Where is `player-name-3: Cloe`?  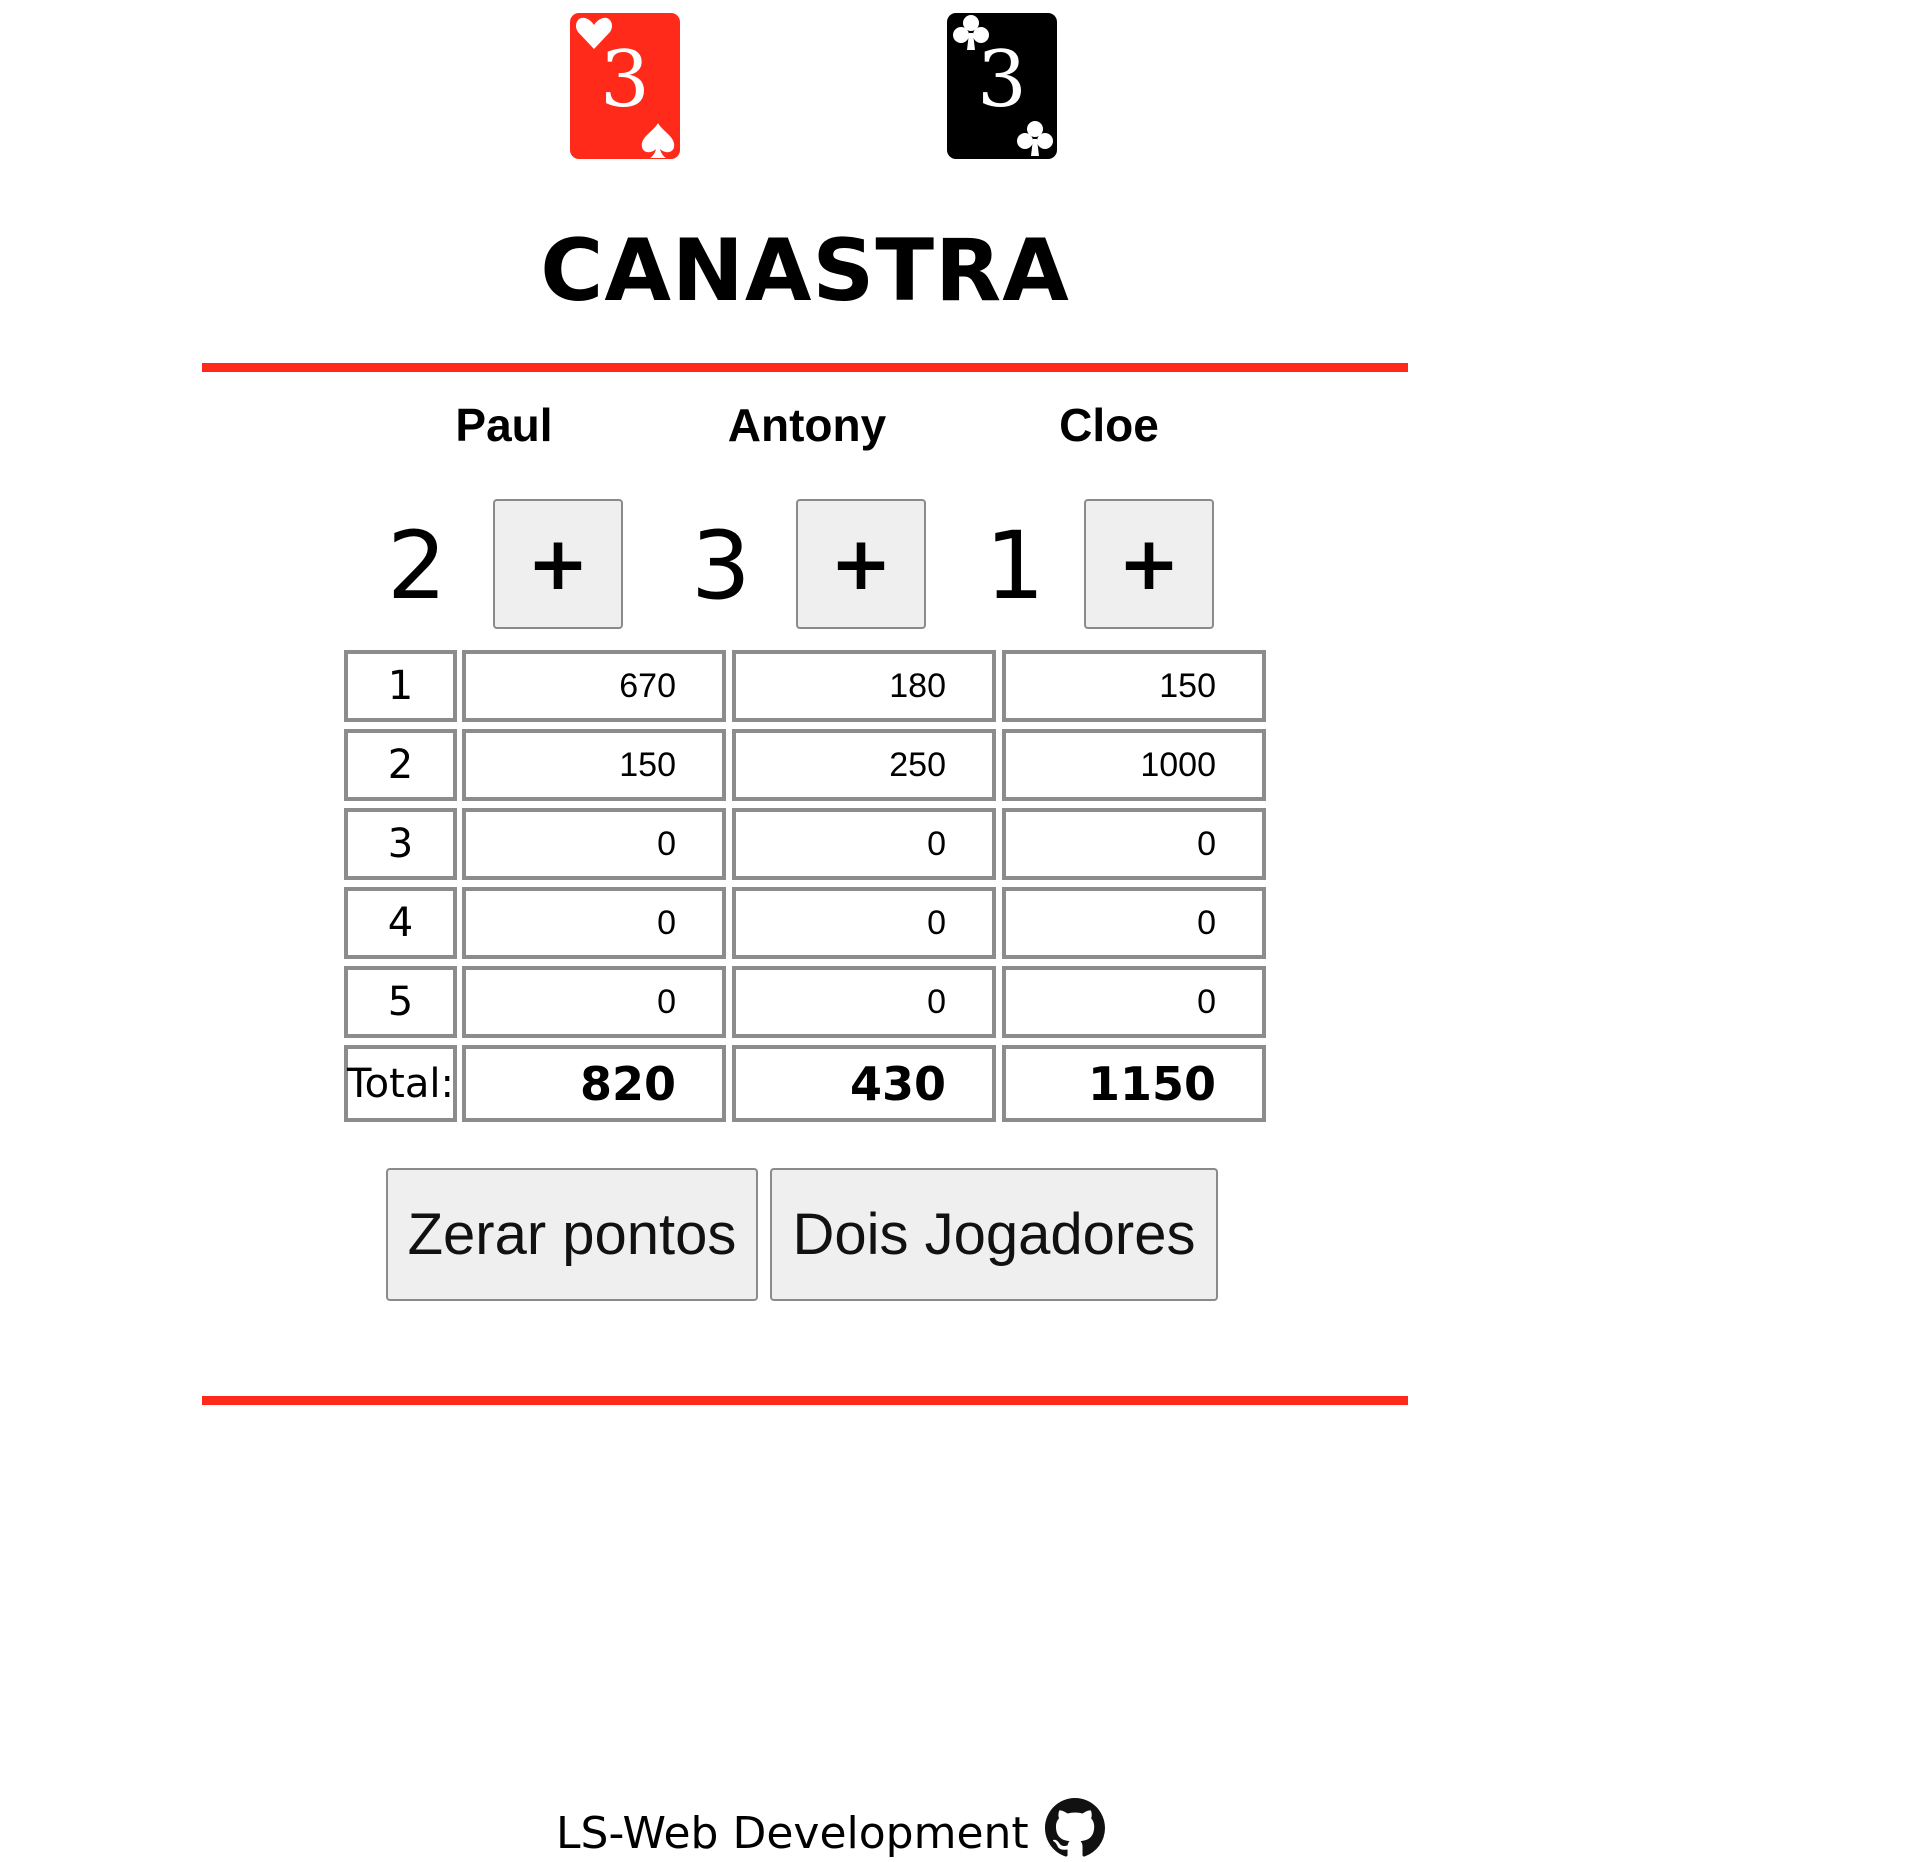
player-name-3: Cloe is located at coordinates (1109, 425).